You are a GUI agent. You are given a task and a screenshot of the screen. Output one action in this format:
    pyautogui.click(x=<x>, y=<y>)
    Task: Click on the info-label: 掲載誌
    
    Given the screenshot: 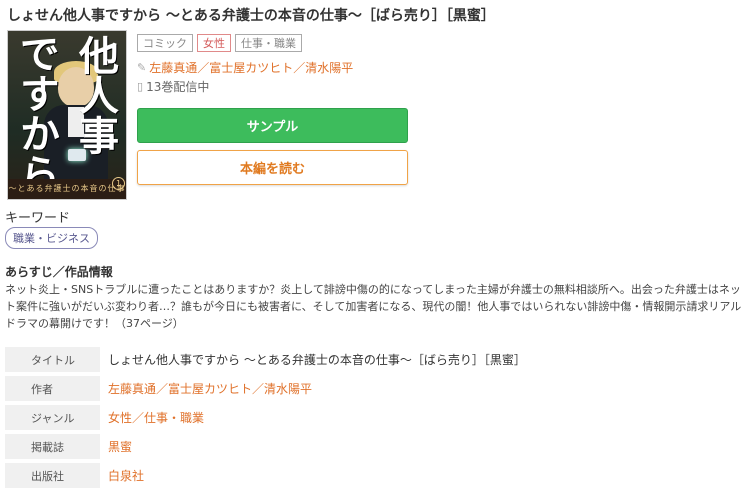 What is the action you would take?
    pyautogui.click(x=52, y=446)
    